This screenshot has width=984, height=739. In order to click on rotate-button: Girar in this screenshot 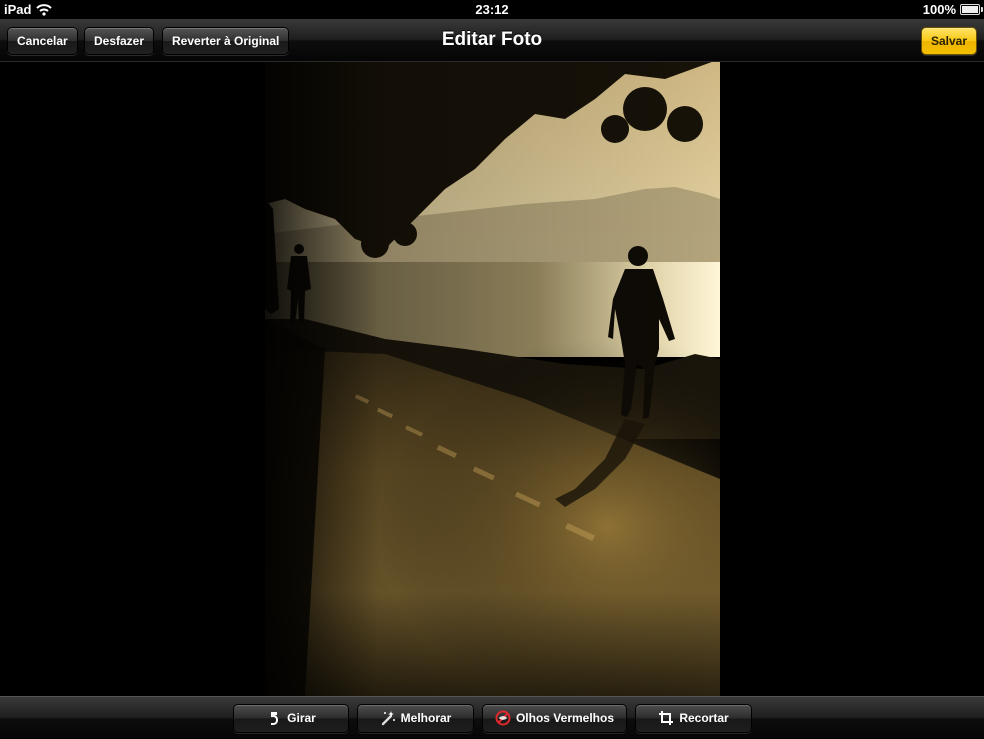, I will do `click(291, 718)`.